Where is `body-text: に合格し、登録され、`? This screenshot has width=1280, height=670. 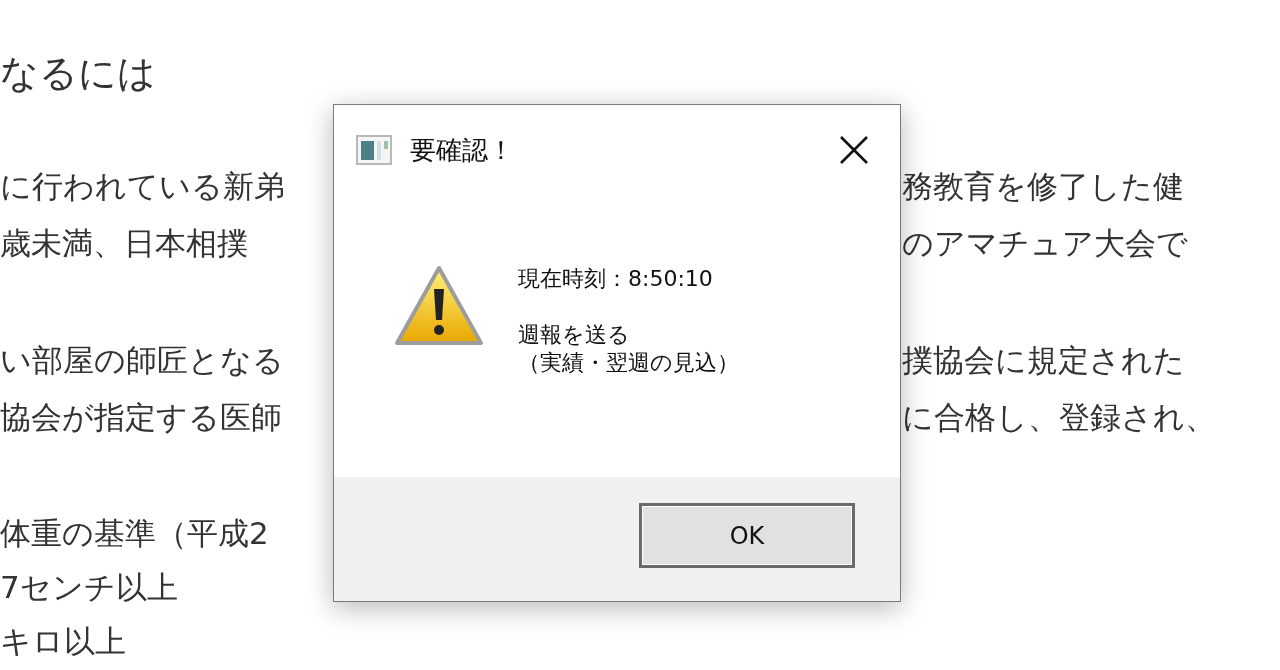
body-text: に合格し、登録され、 is located at coordinates (1059, 417).